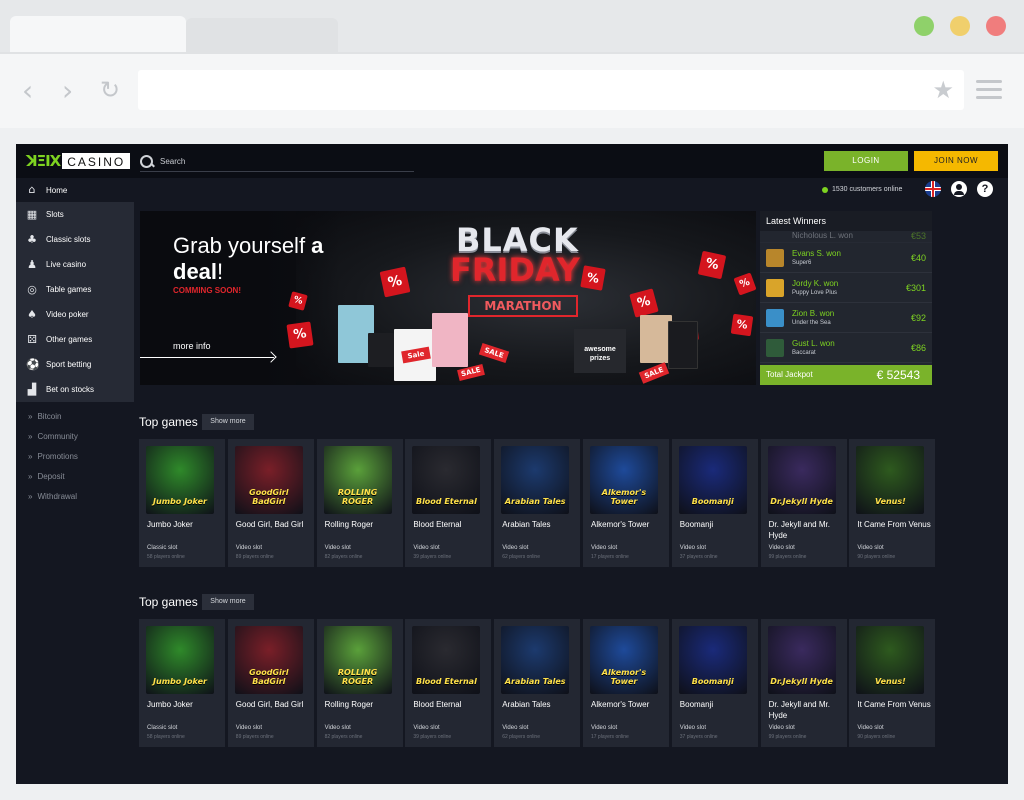 The width and height of the screenshot is (1024, 800). What do you see at coordinates (75, 289) in the screenshot?
I see `sidebar-item-table-games: ◎ Table games` at bounding box center [75, 289].